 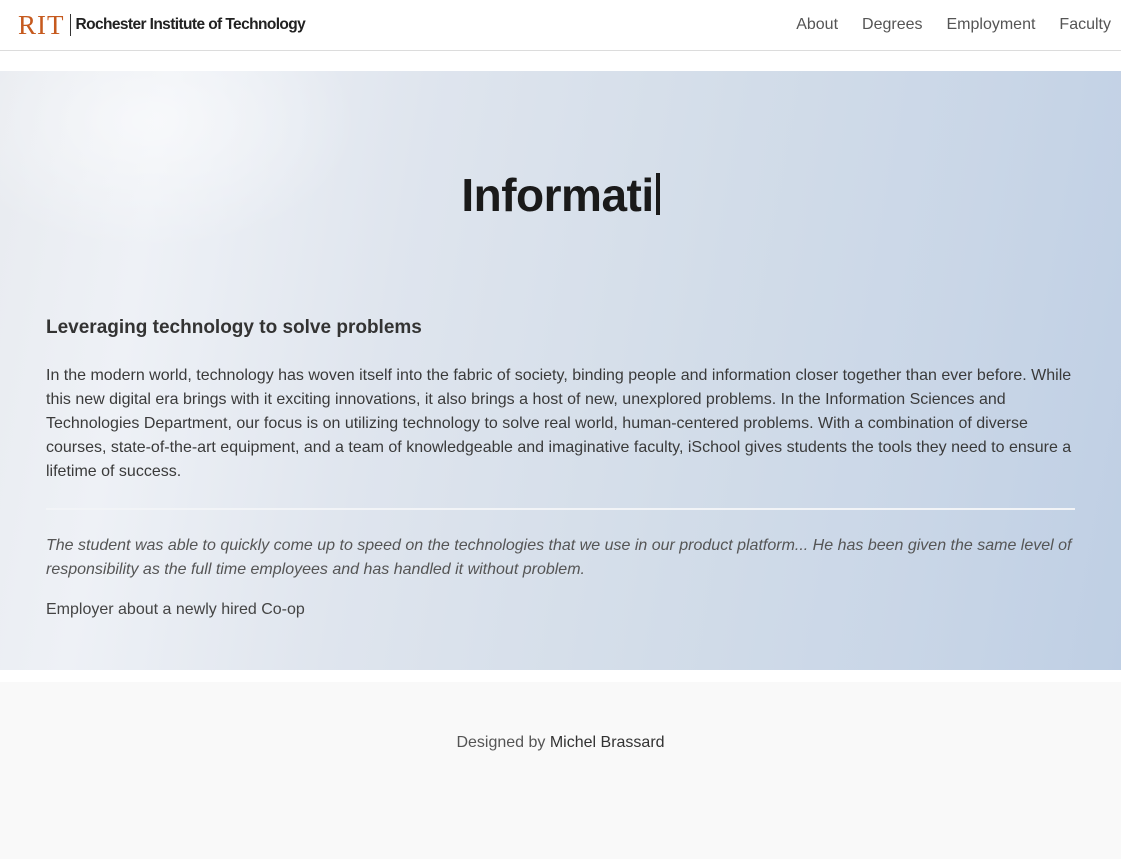 I want to click on footer-credit: Designed by Michel Brassard, so click(x=560, y=743).